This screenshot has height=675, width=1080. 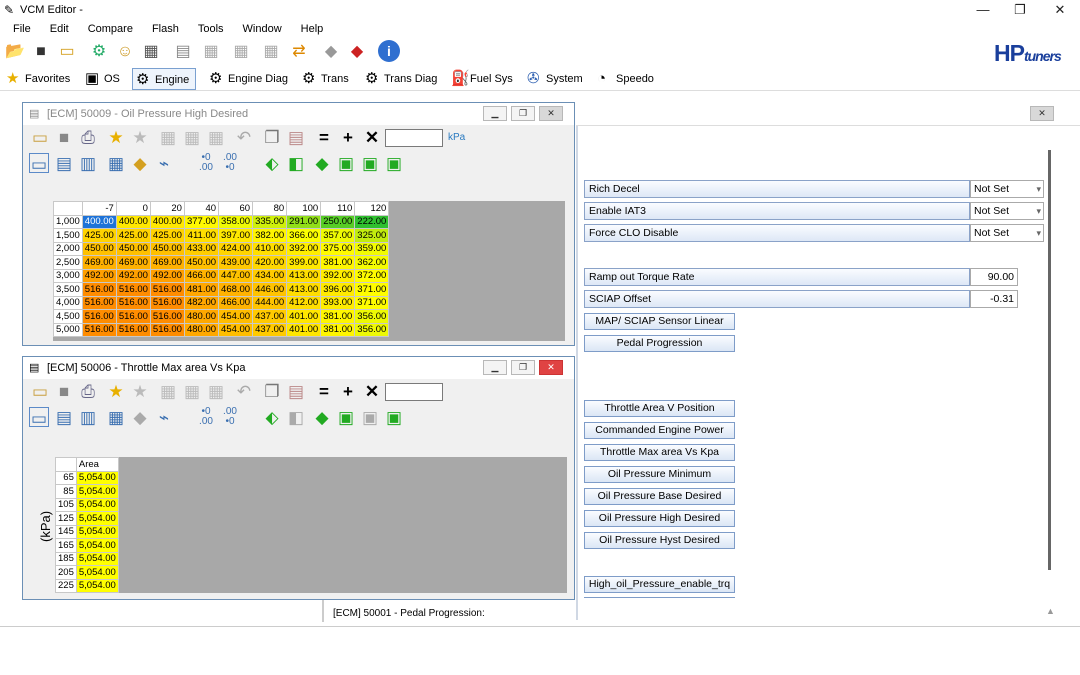 What do you see at coordinates (372, 235) in the screenshot?
I see `table-cell: 325.00` at bounding box center [372, 235].